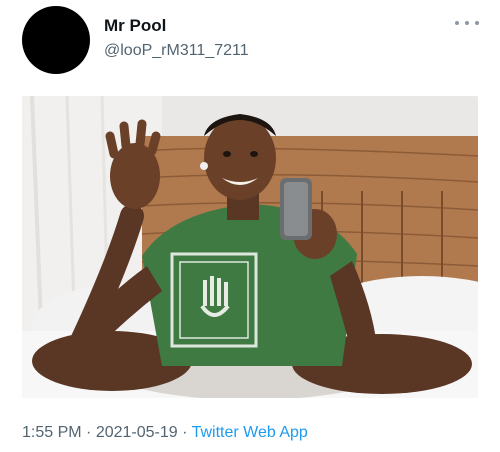 The height and width of the screenshot is (452, 500). I want to click on tweet-source-link: Twitter Web App, so click(250, 432).